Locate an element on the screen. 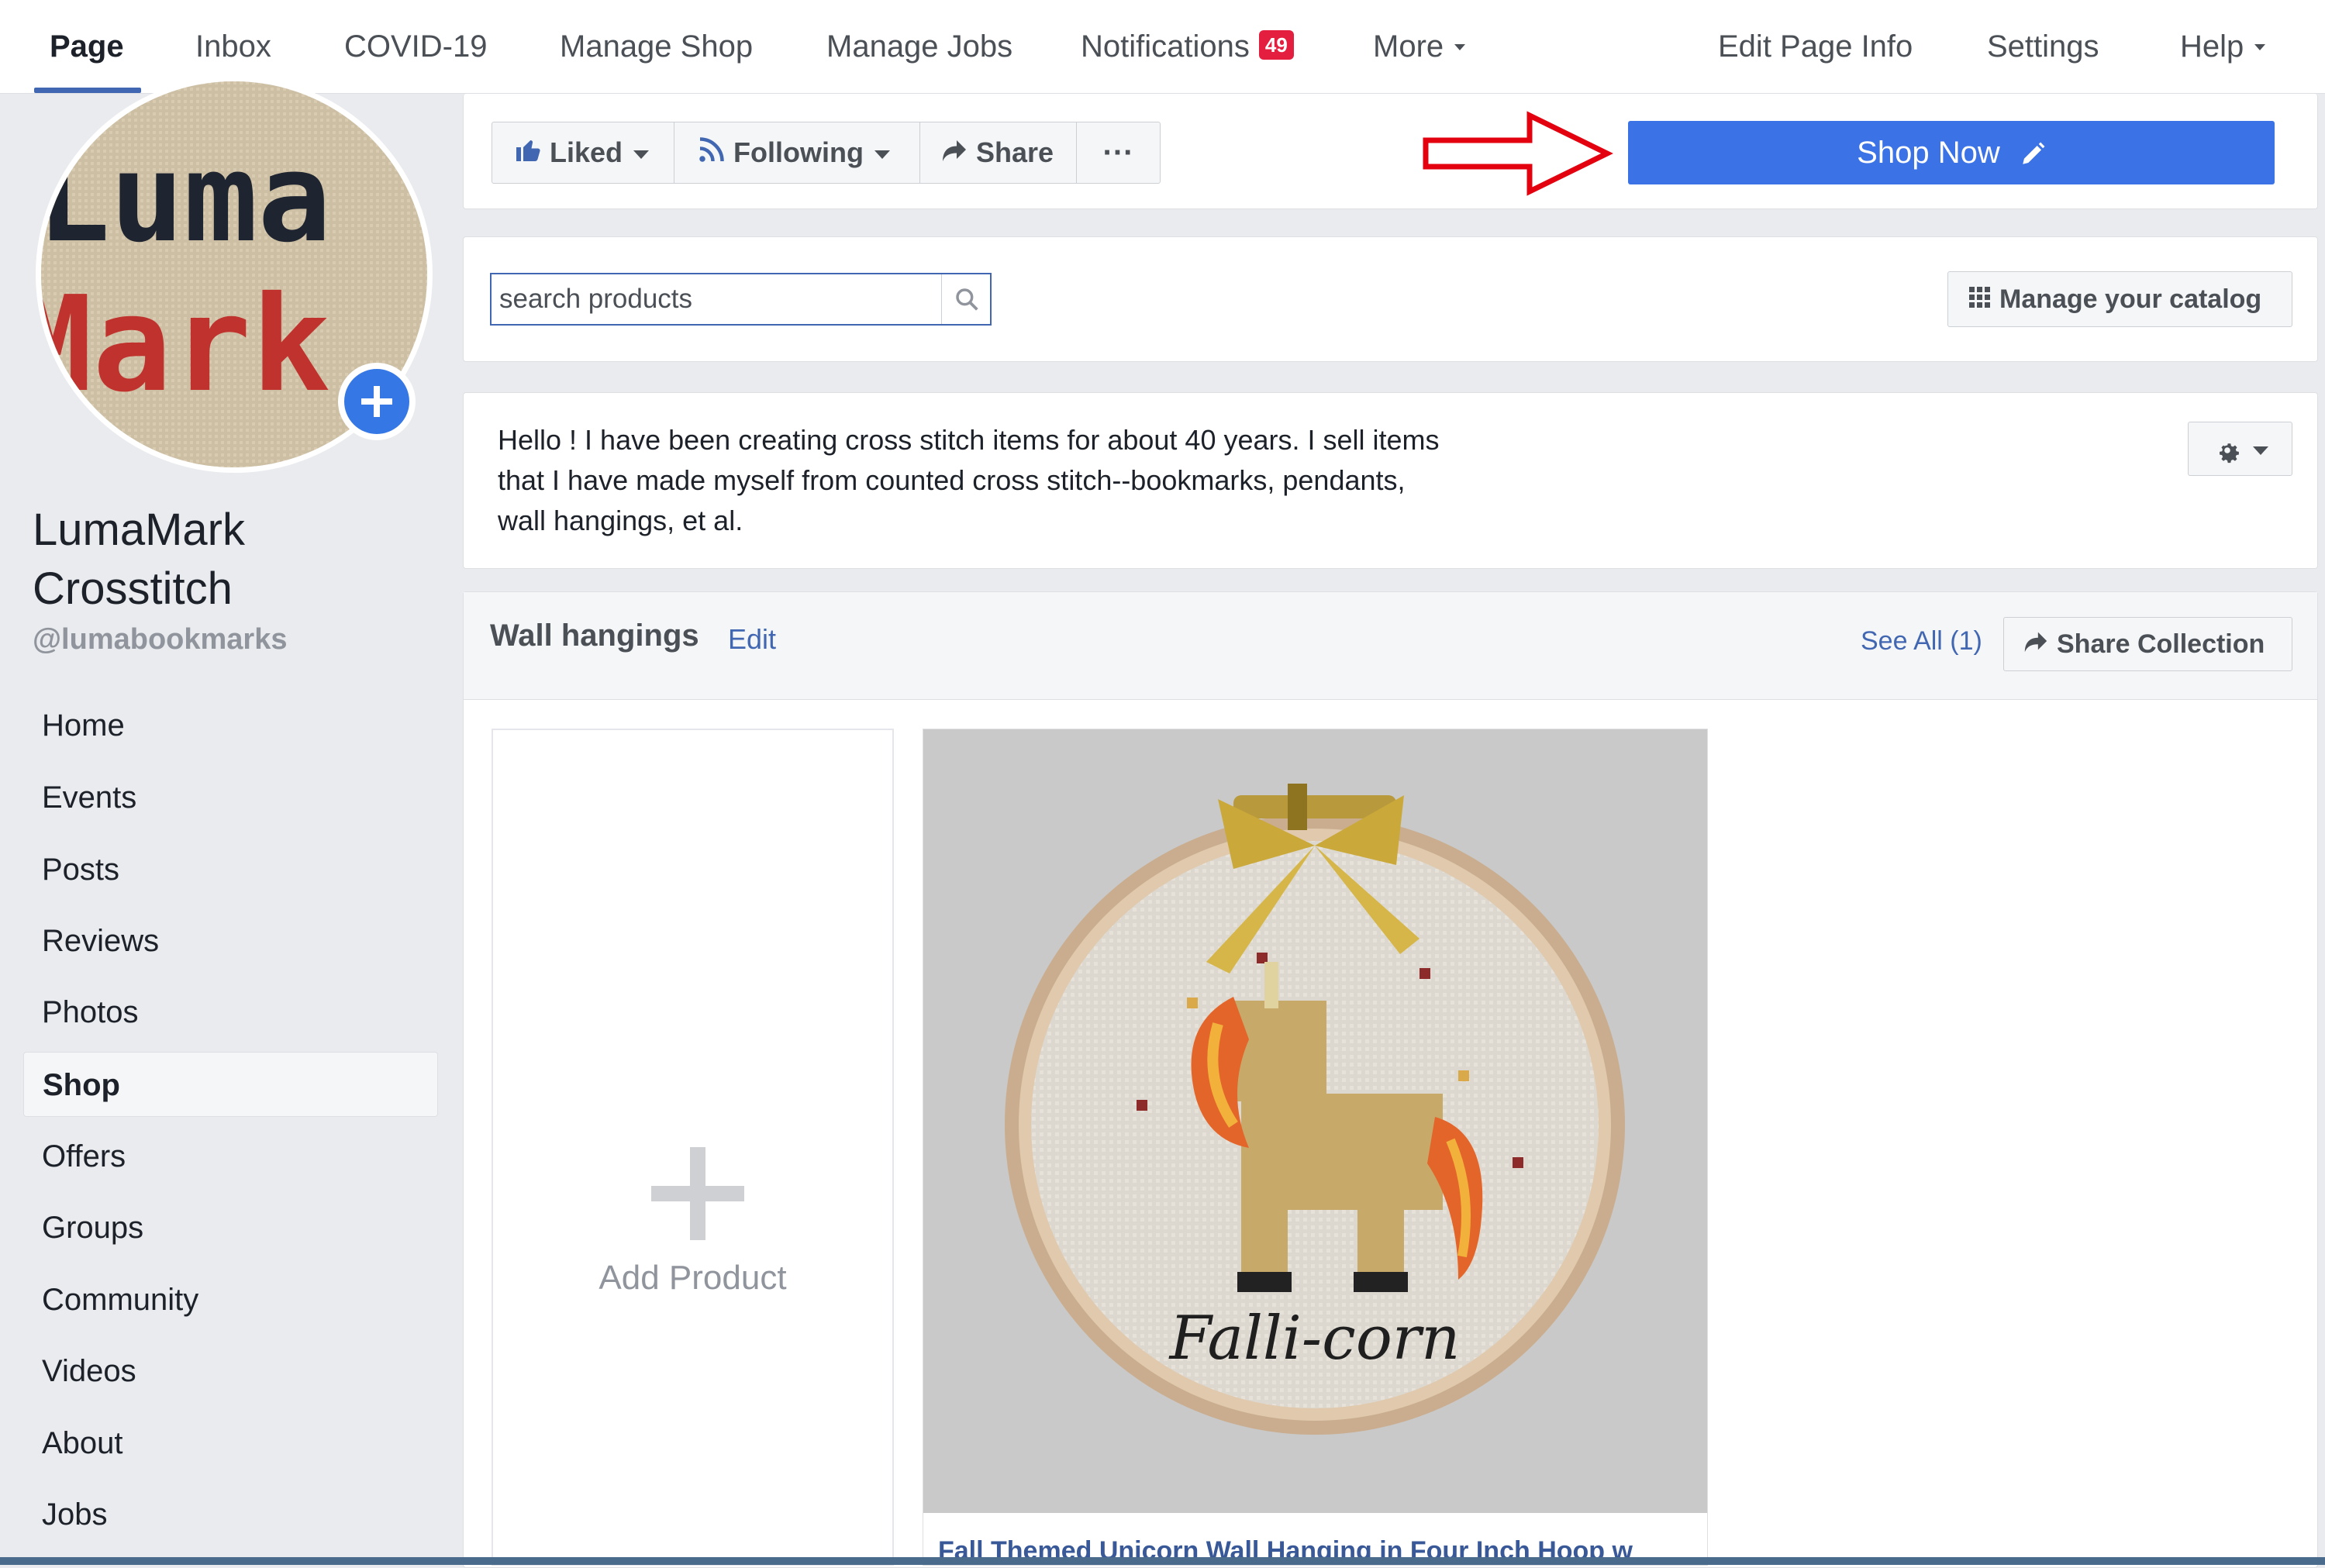  page-name: LumaMark Crosstitch is located at coordinates (226, 560).